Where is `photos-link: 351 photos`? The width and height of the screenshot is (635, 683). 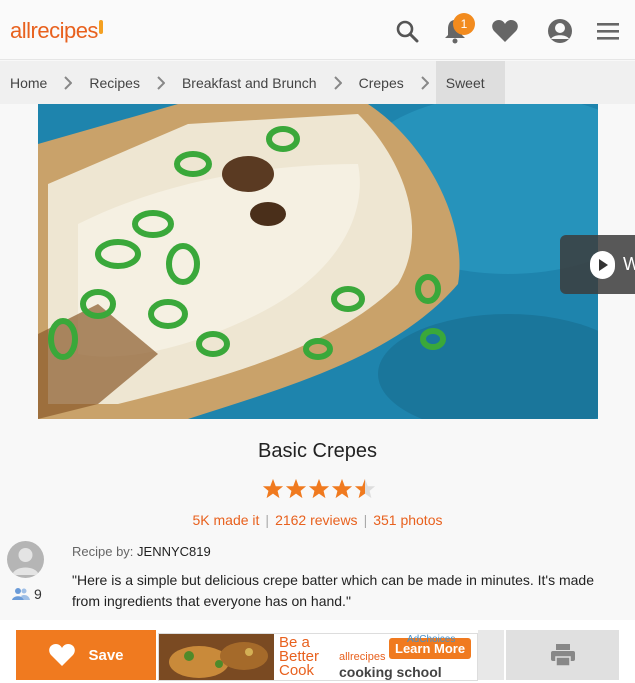 photos-link: 351 photos is located at coordinates (407, 520).